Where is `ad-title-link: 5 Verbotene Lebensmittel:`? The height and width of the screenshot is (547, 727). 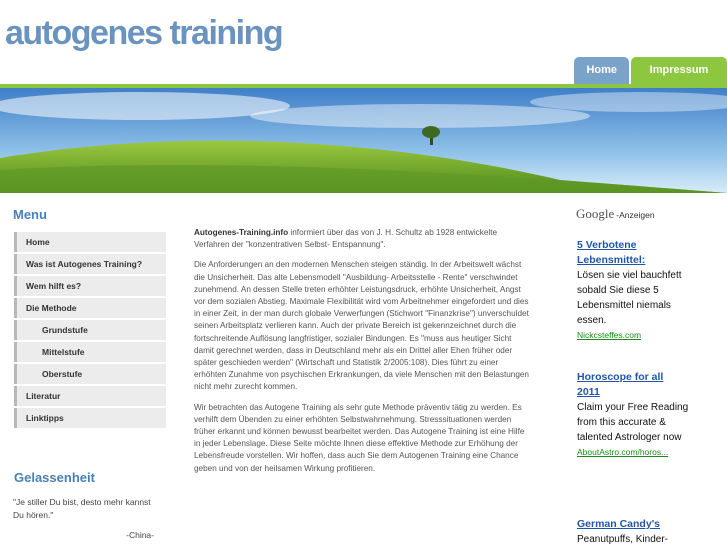
ad-title-link: 5 Verbotene Lebensmittel: is located at coordinates (633, 253).